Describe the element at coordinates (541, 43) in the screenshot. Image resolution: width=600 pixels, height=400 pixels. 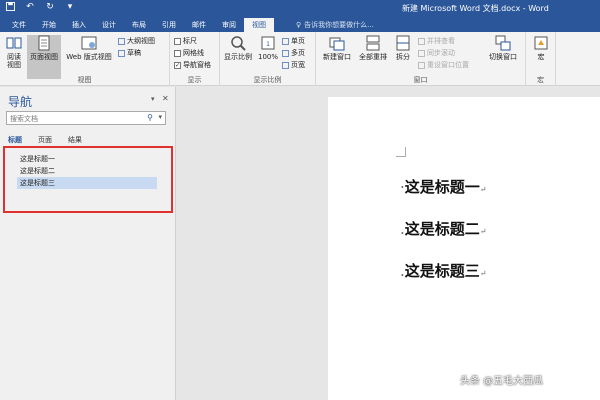
I see `macro-icon` at that location.